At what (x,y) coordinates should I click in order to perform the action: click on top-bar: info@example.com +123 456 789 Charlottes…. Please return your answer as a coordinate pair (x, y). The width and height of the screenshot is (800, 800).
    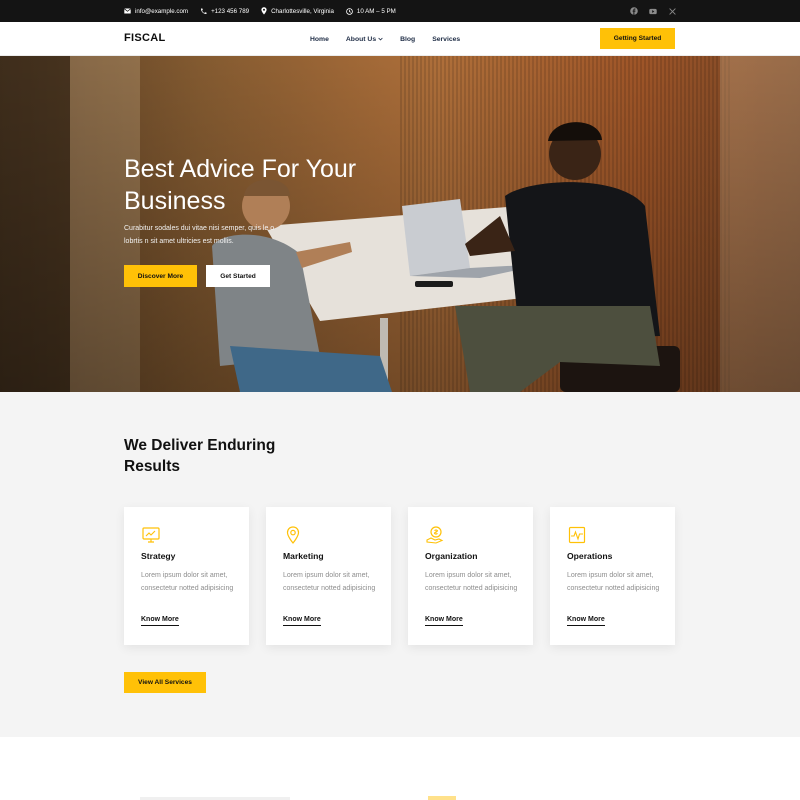
    Looking at the image, I should click on (400, 11).